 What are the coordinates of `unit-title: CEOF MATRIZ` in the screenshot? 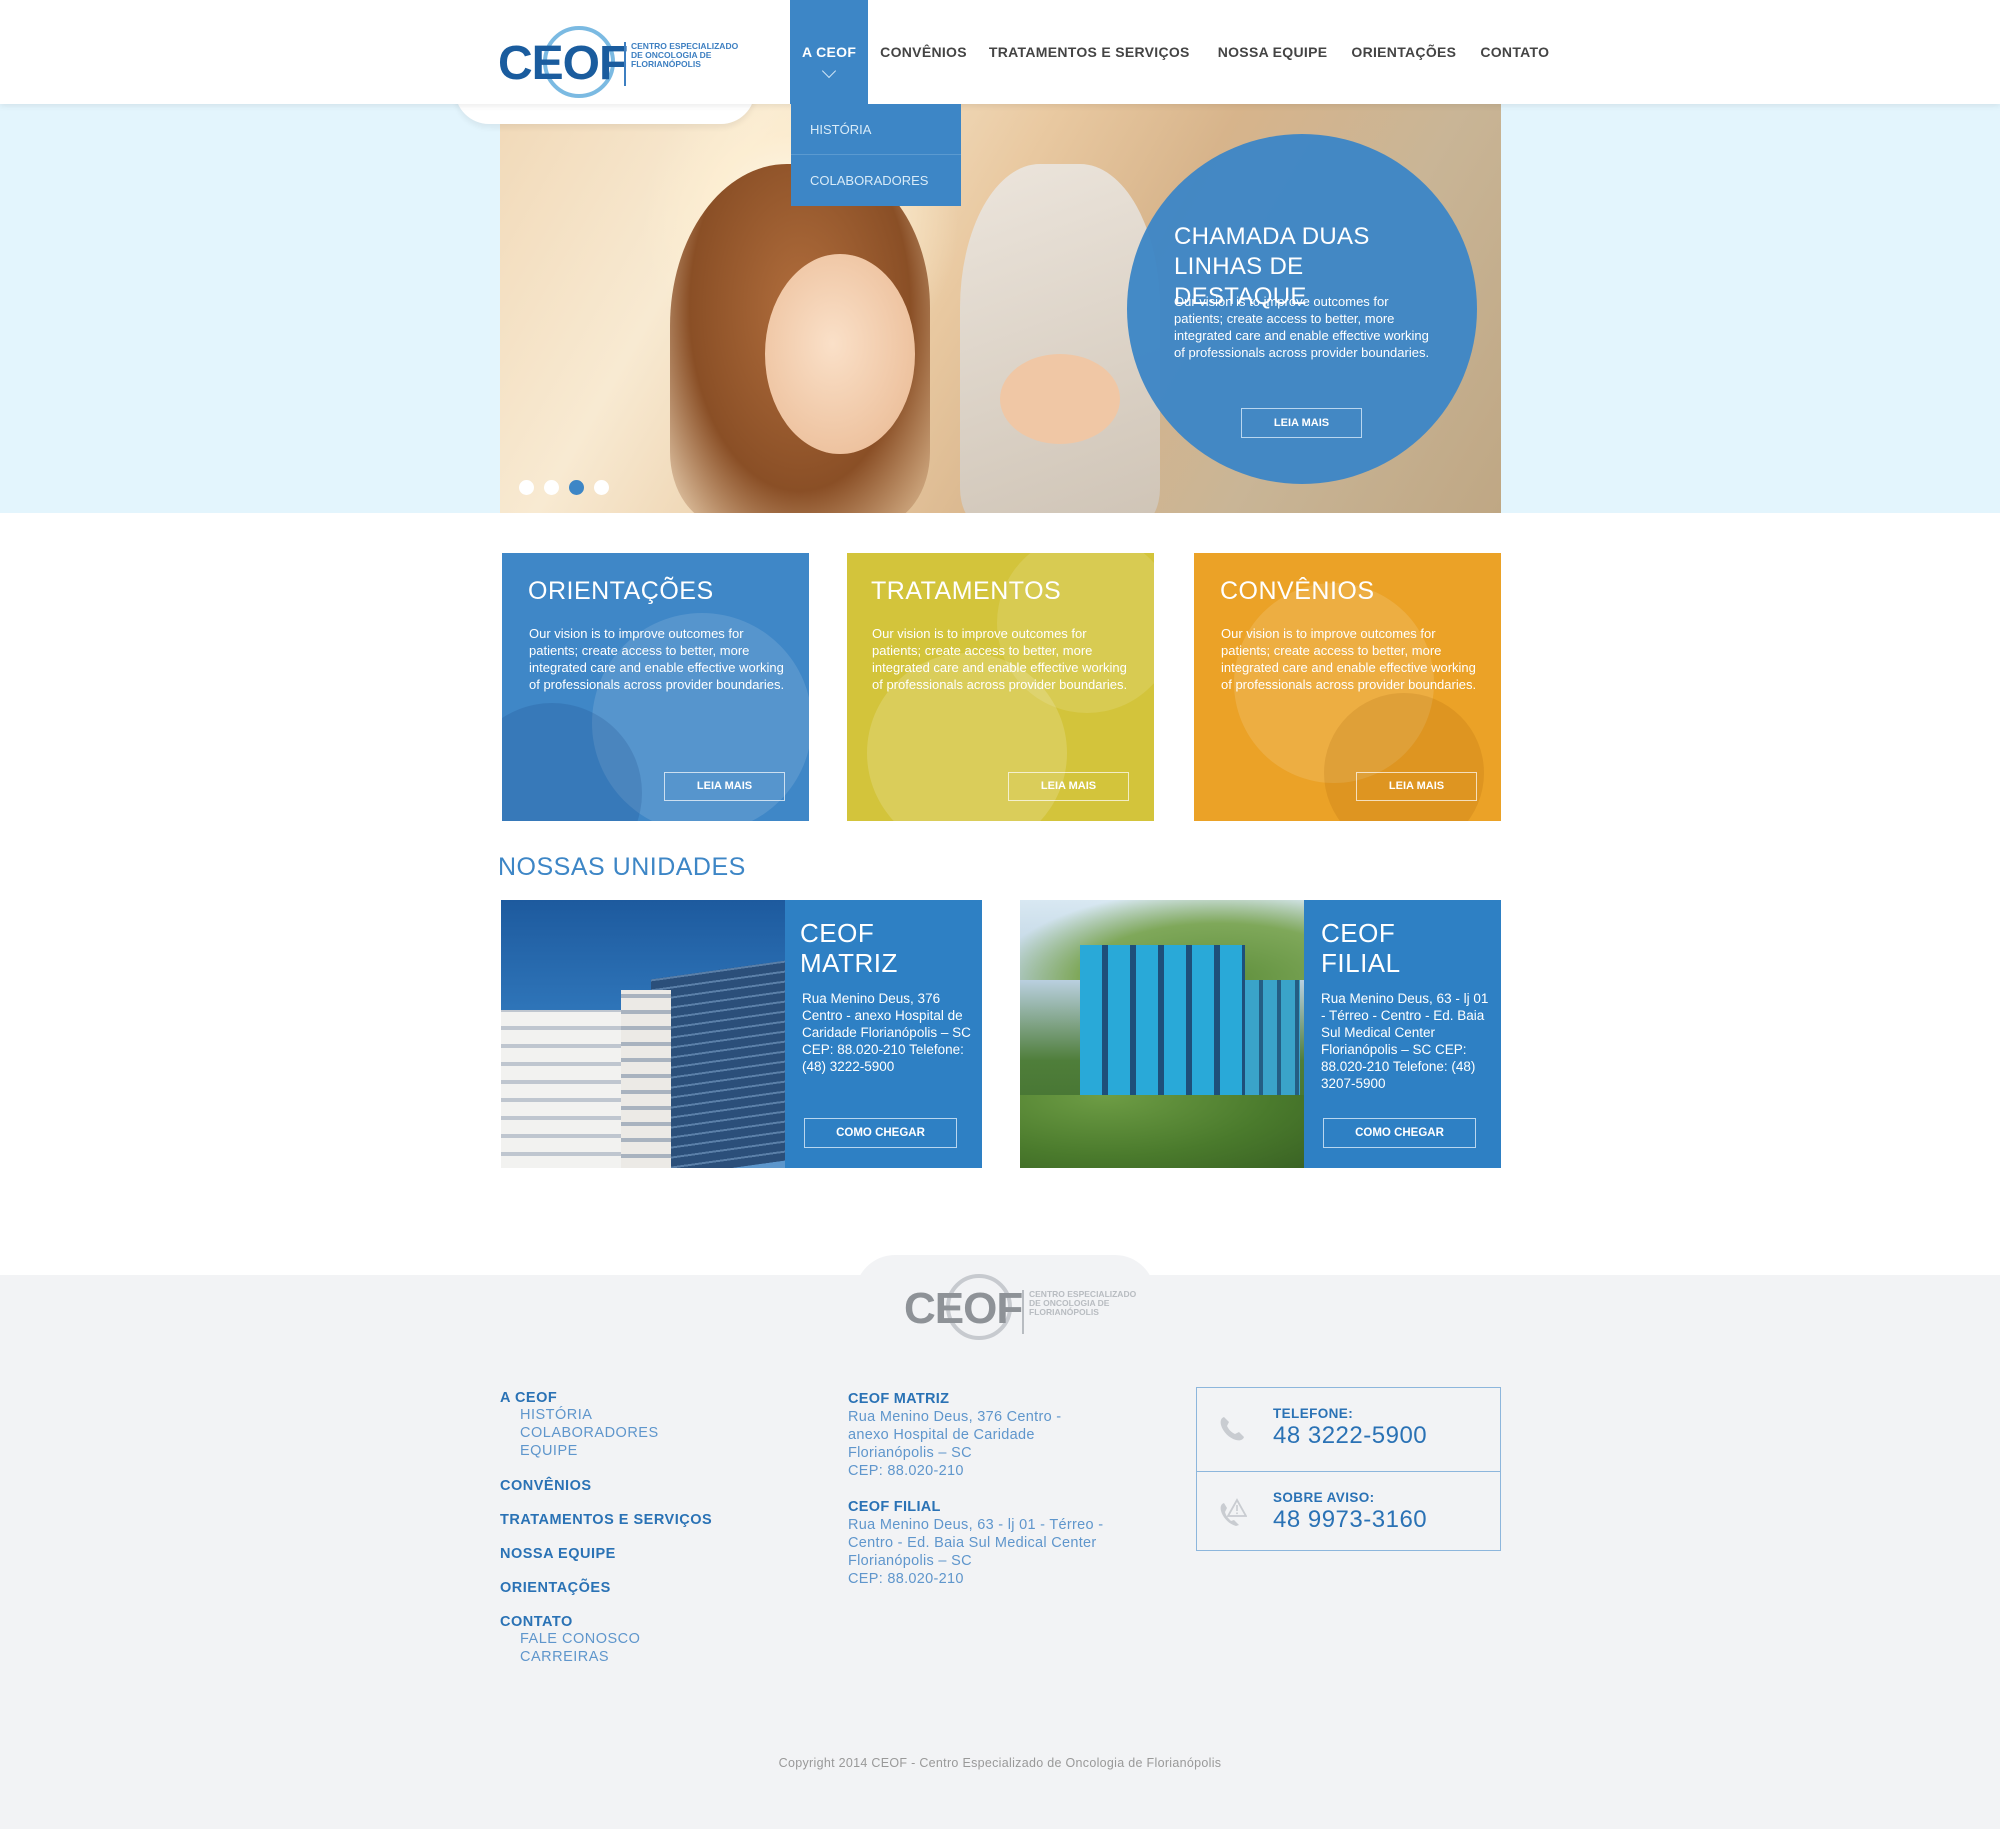 It's located at (849, 948).